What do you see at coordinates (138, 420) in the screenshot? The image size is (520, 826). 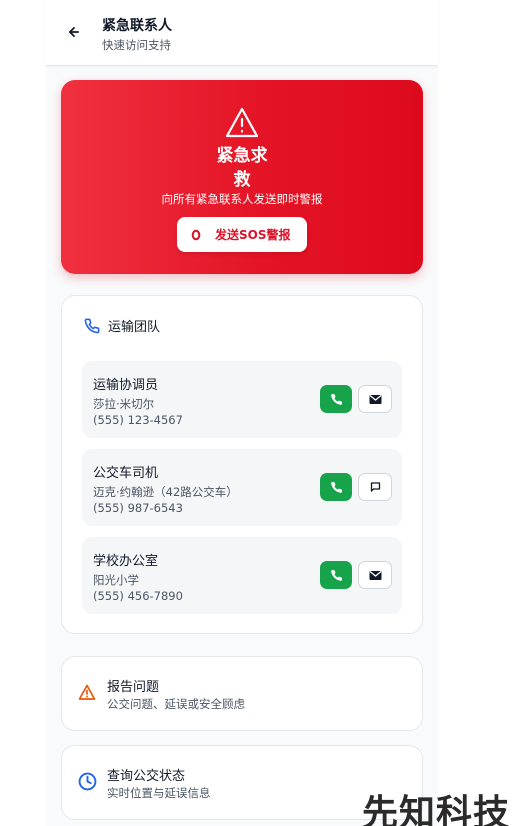 I see `contact-phone: (555) 123-4567` at bounding box center [138, 420].